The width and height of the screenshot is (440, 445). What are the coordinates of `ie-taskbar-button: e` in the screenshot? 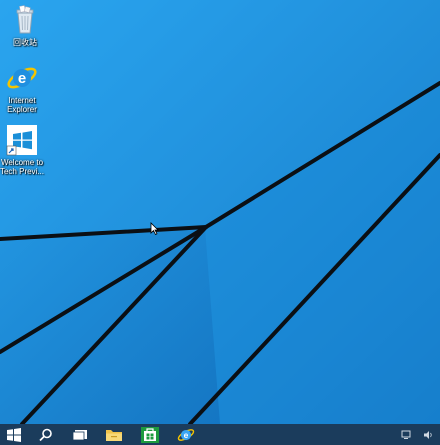 It's located at (186, 434).